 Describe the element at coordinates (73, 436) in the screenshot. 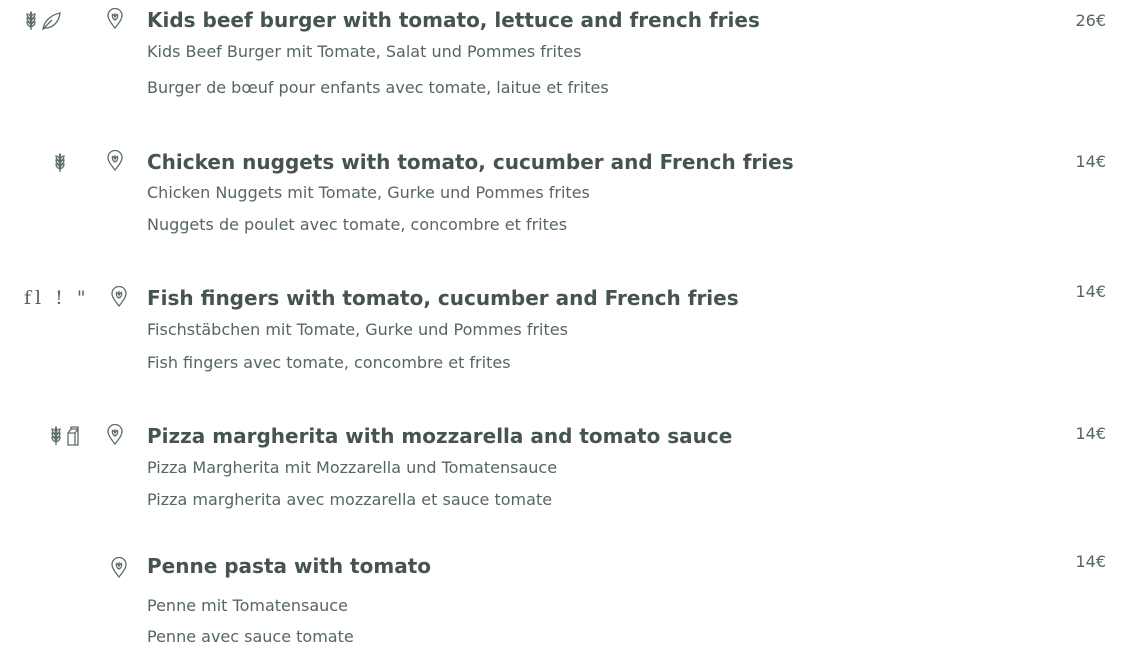

I see `milk-carton-icon` at that location.